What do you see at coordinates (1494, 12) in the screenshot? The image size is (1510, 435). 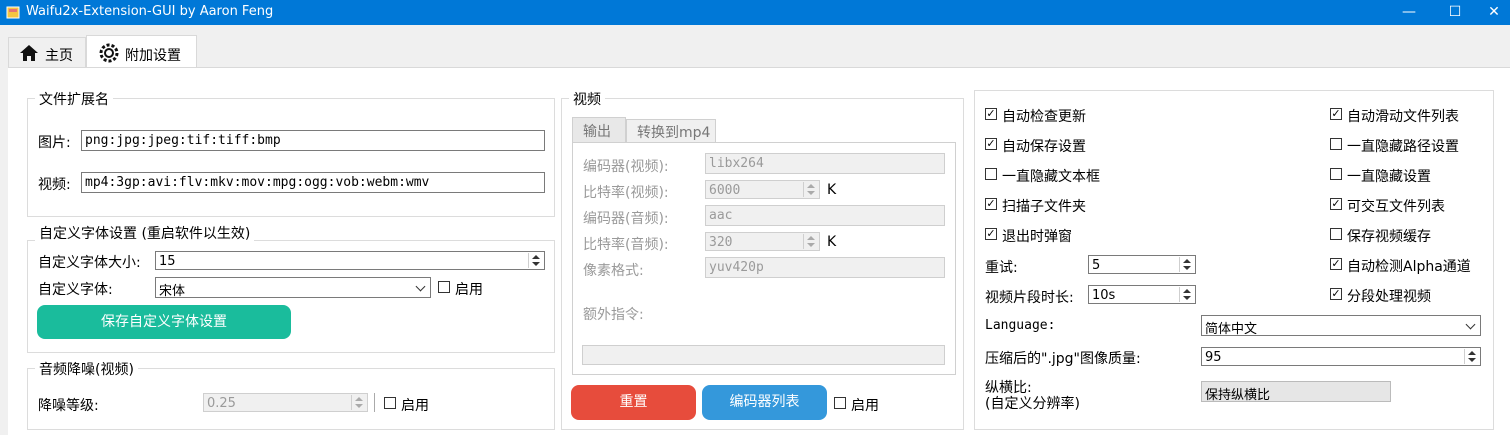 I see `close-button: ✕` at bounding box center [1494, 12].